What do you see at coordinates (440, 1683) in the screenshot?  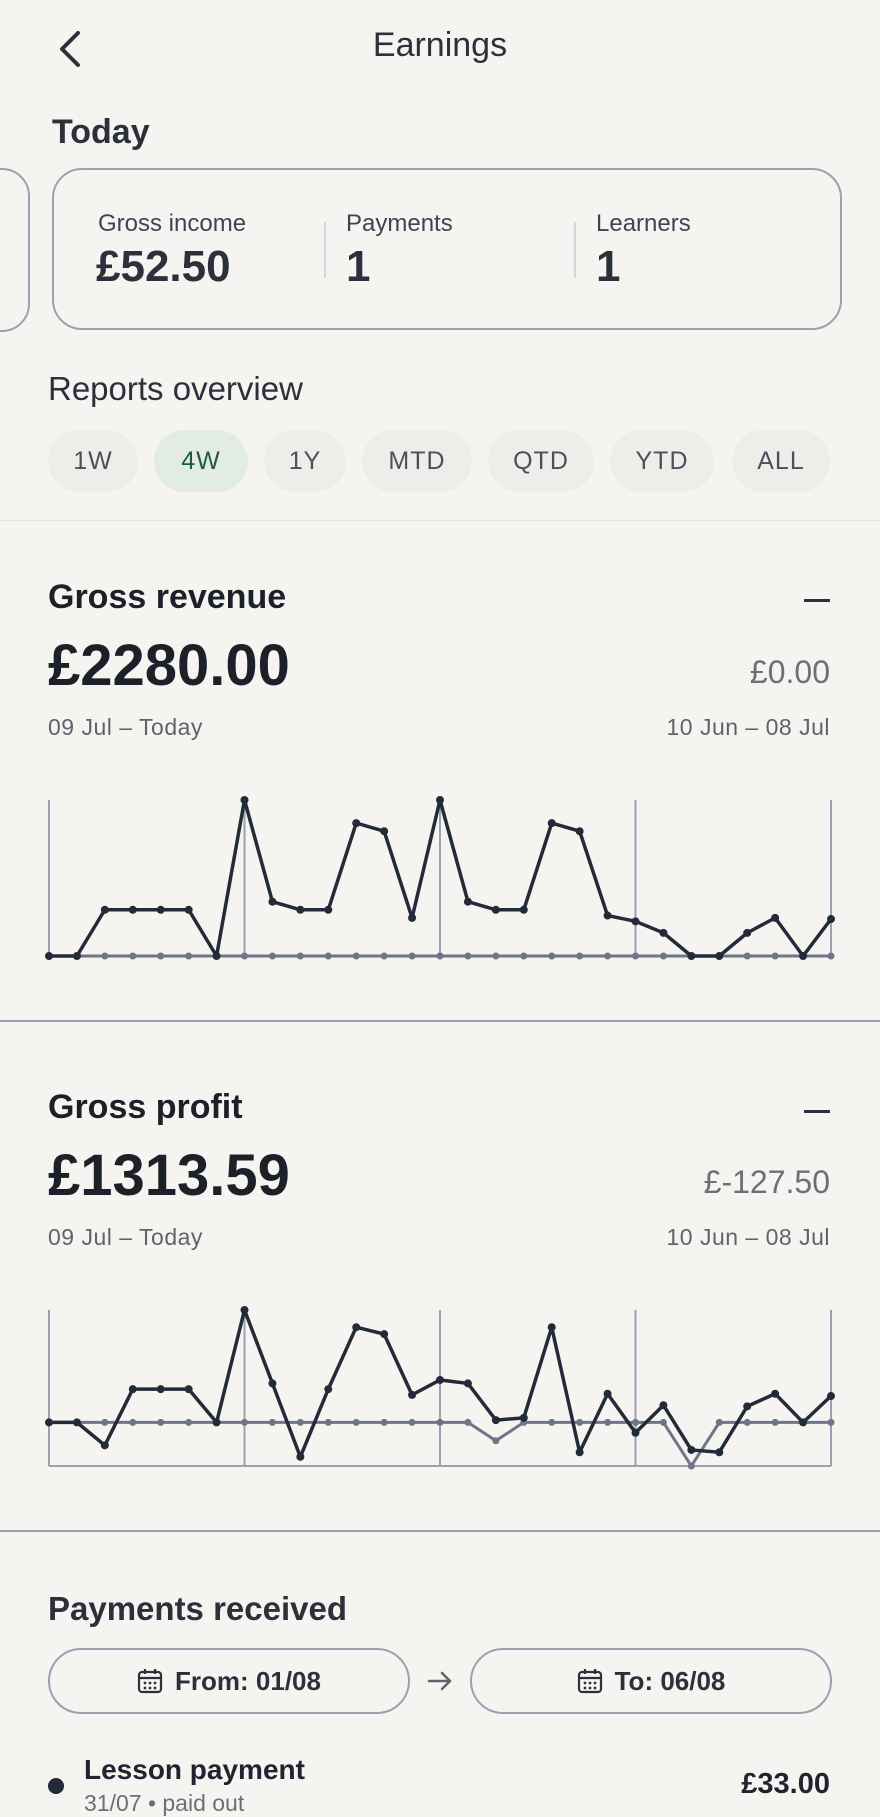 I see `arrow-right-icon` at bounding box center [440, 1683].